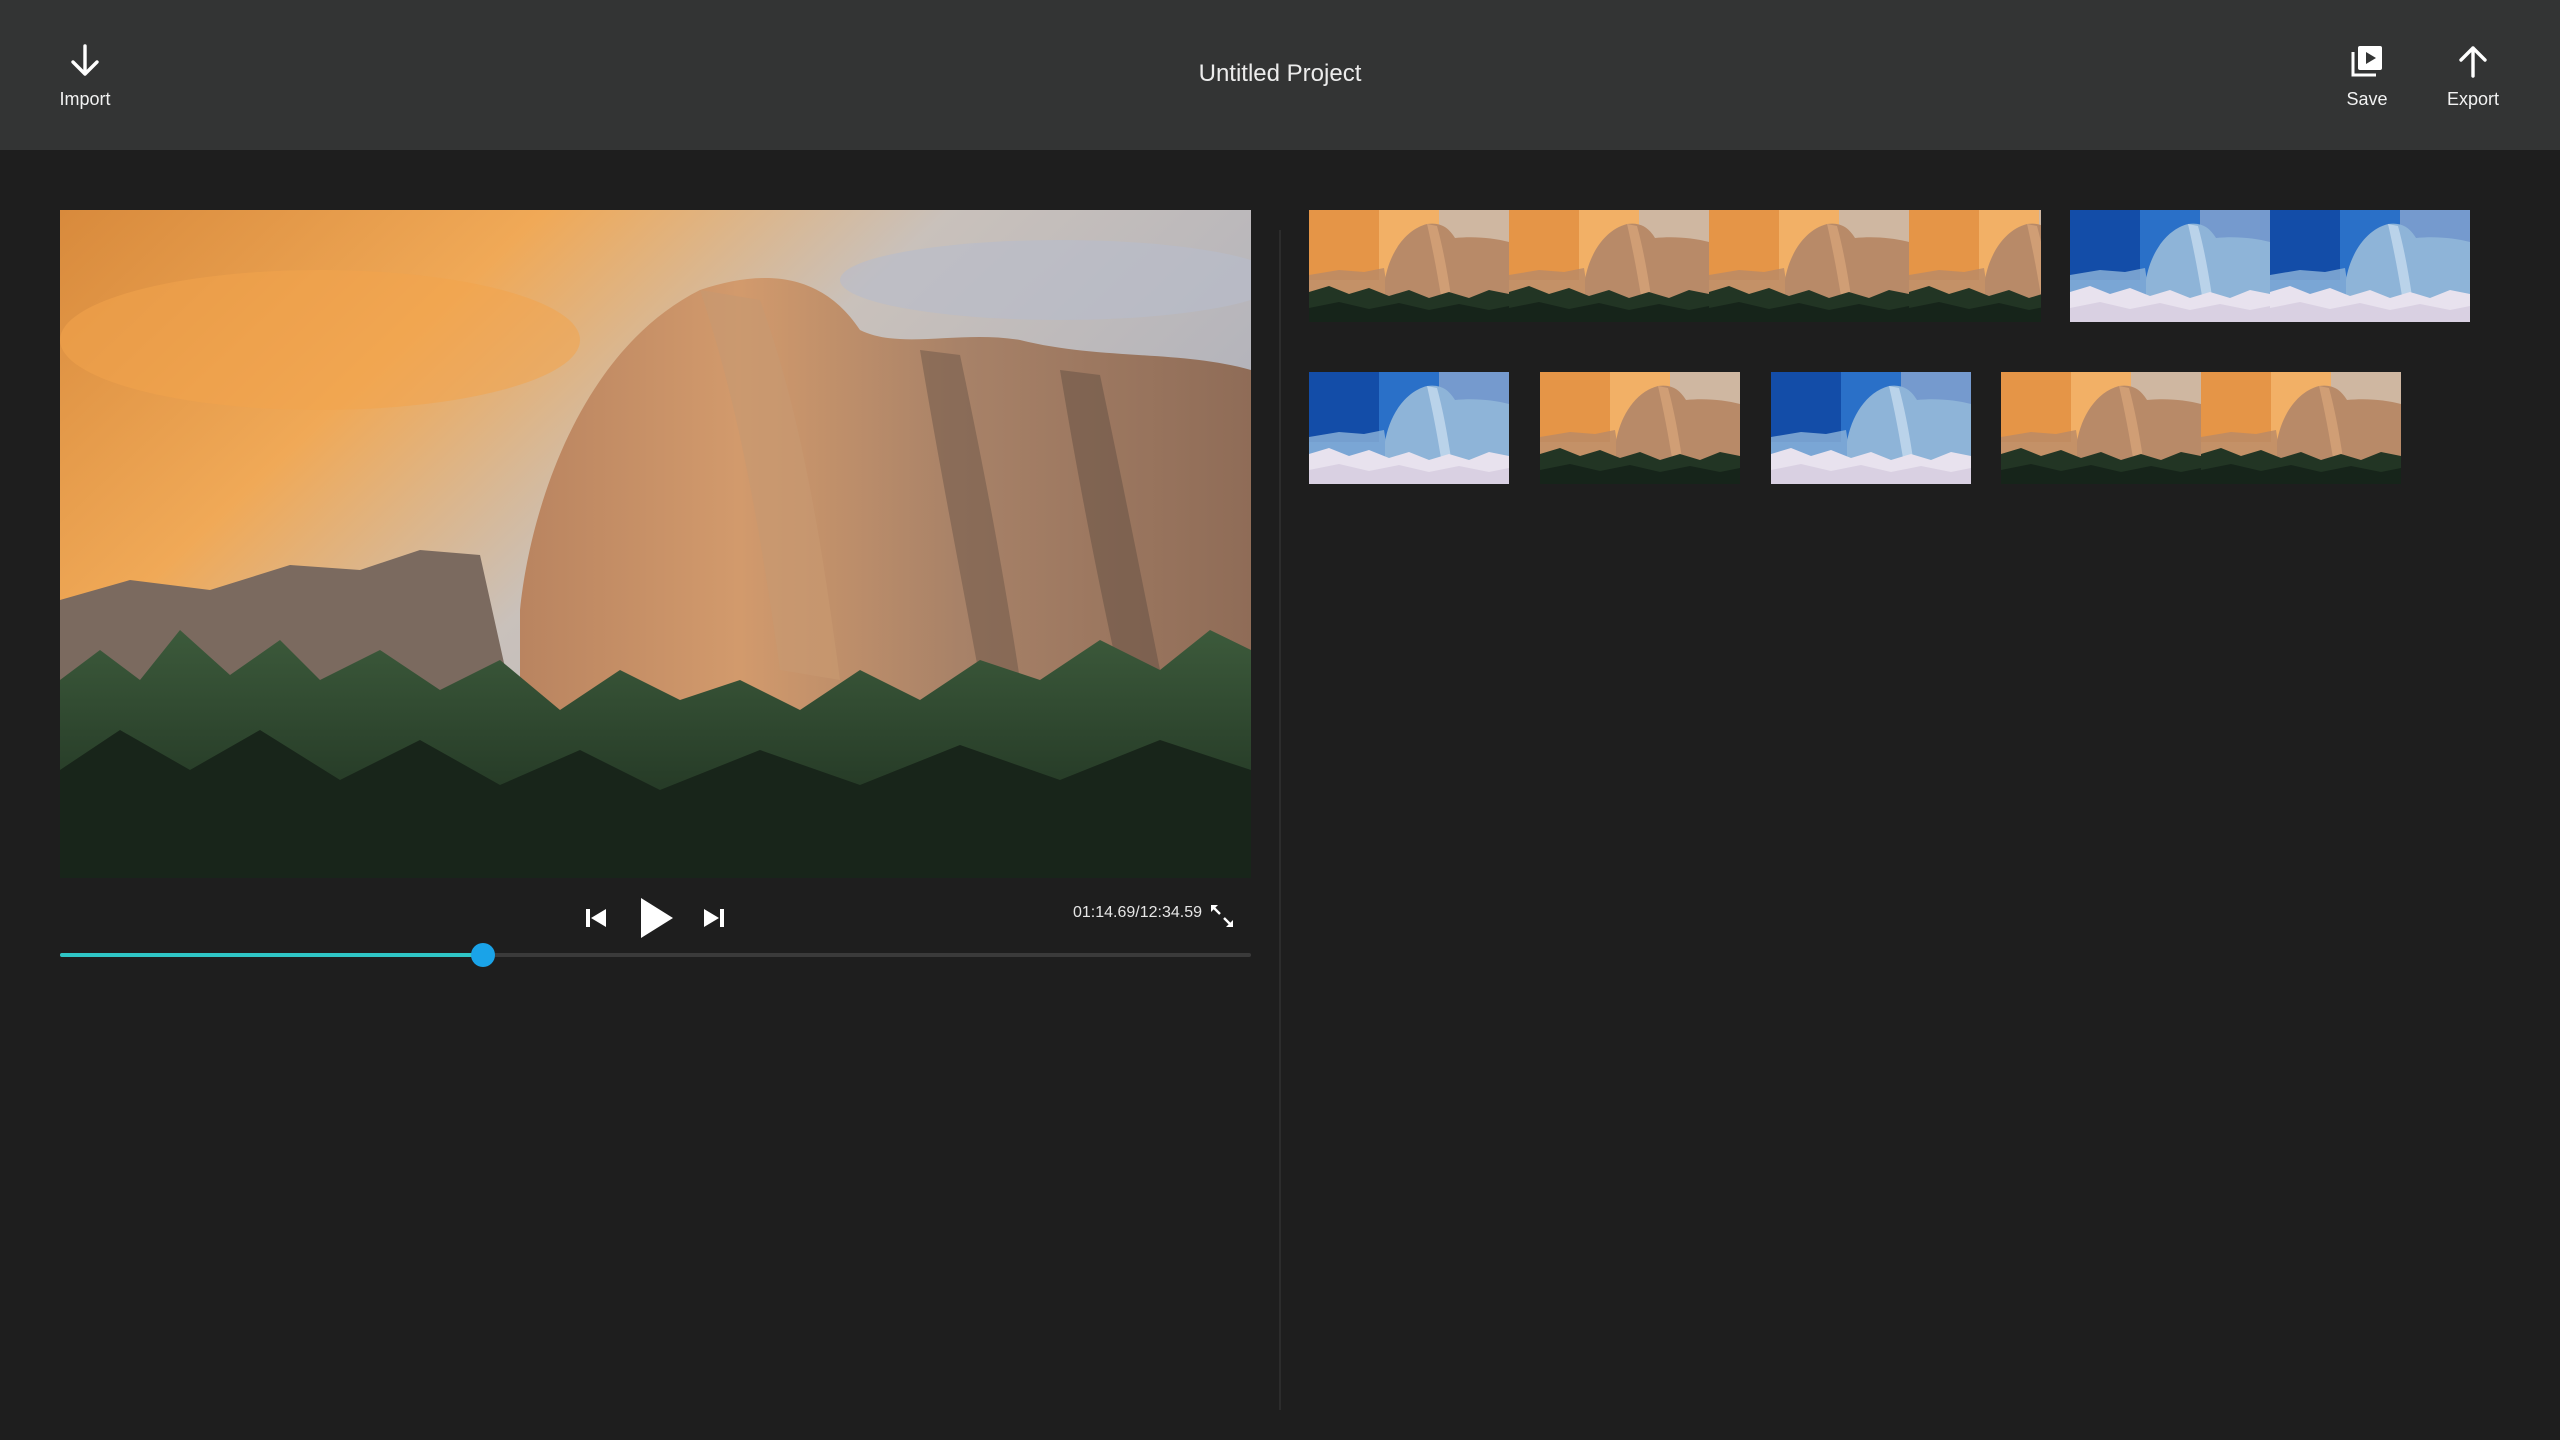 This screenshot has width=2560, height=1440. I want to click on fullscreen-button, so click(1222, 916).